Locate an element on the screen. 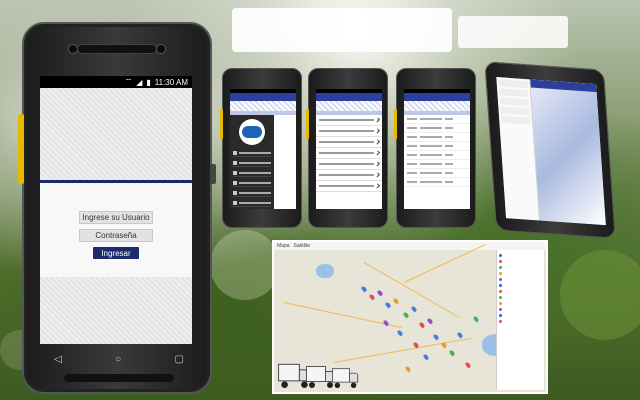  username-input: Ingrese su Usuario is located at coordinates (116, 217).